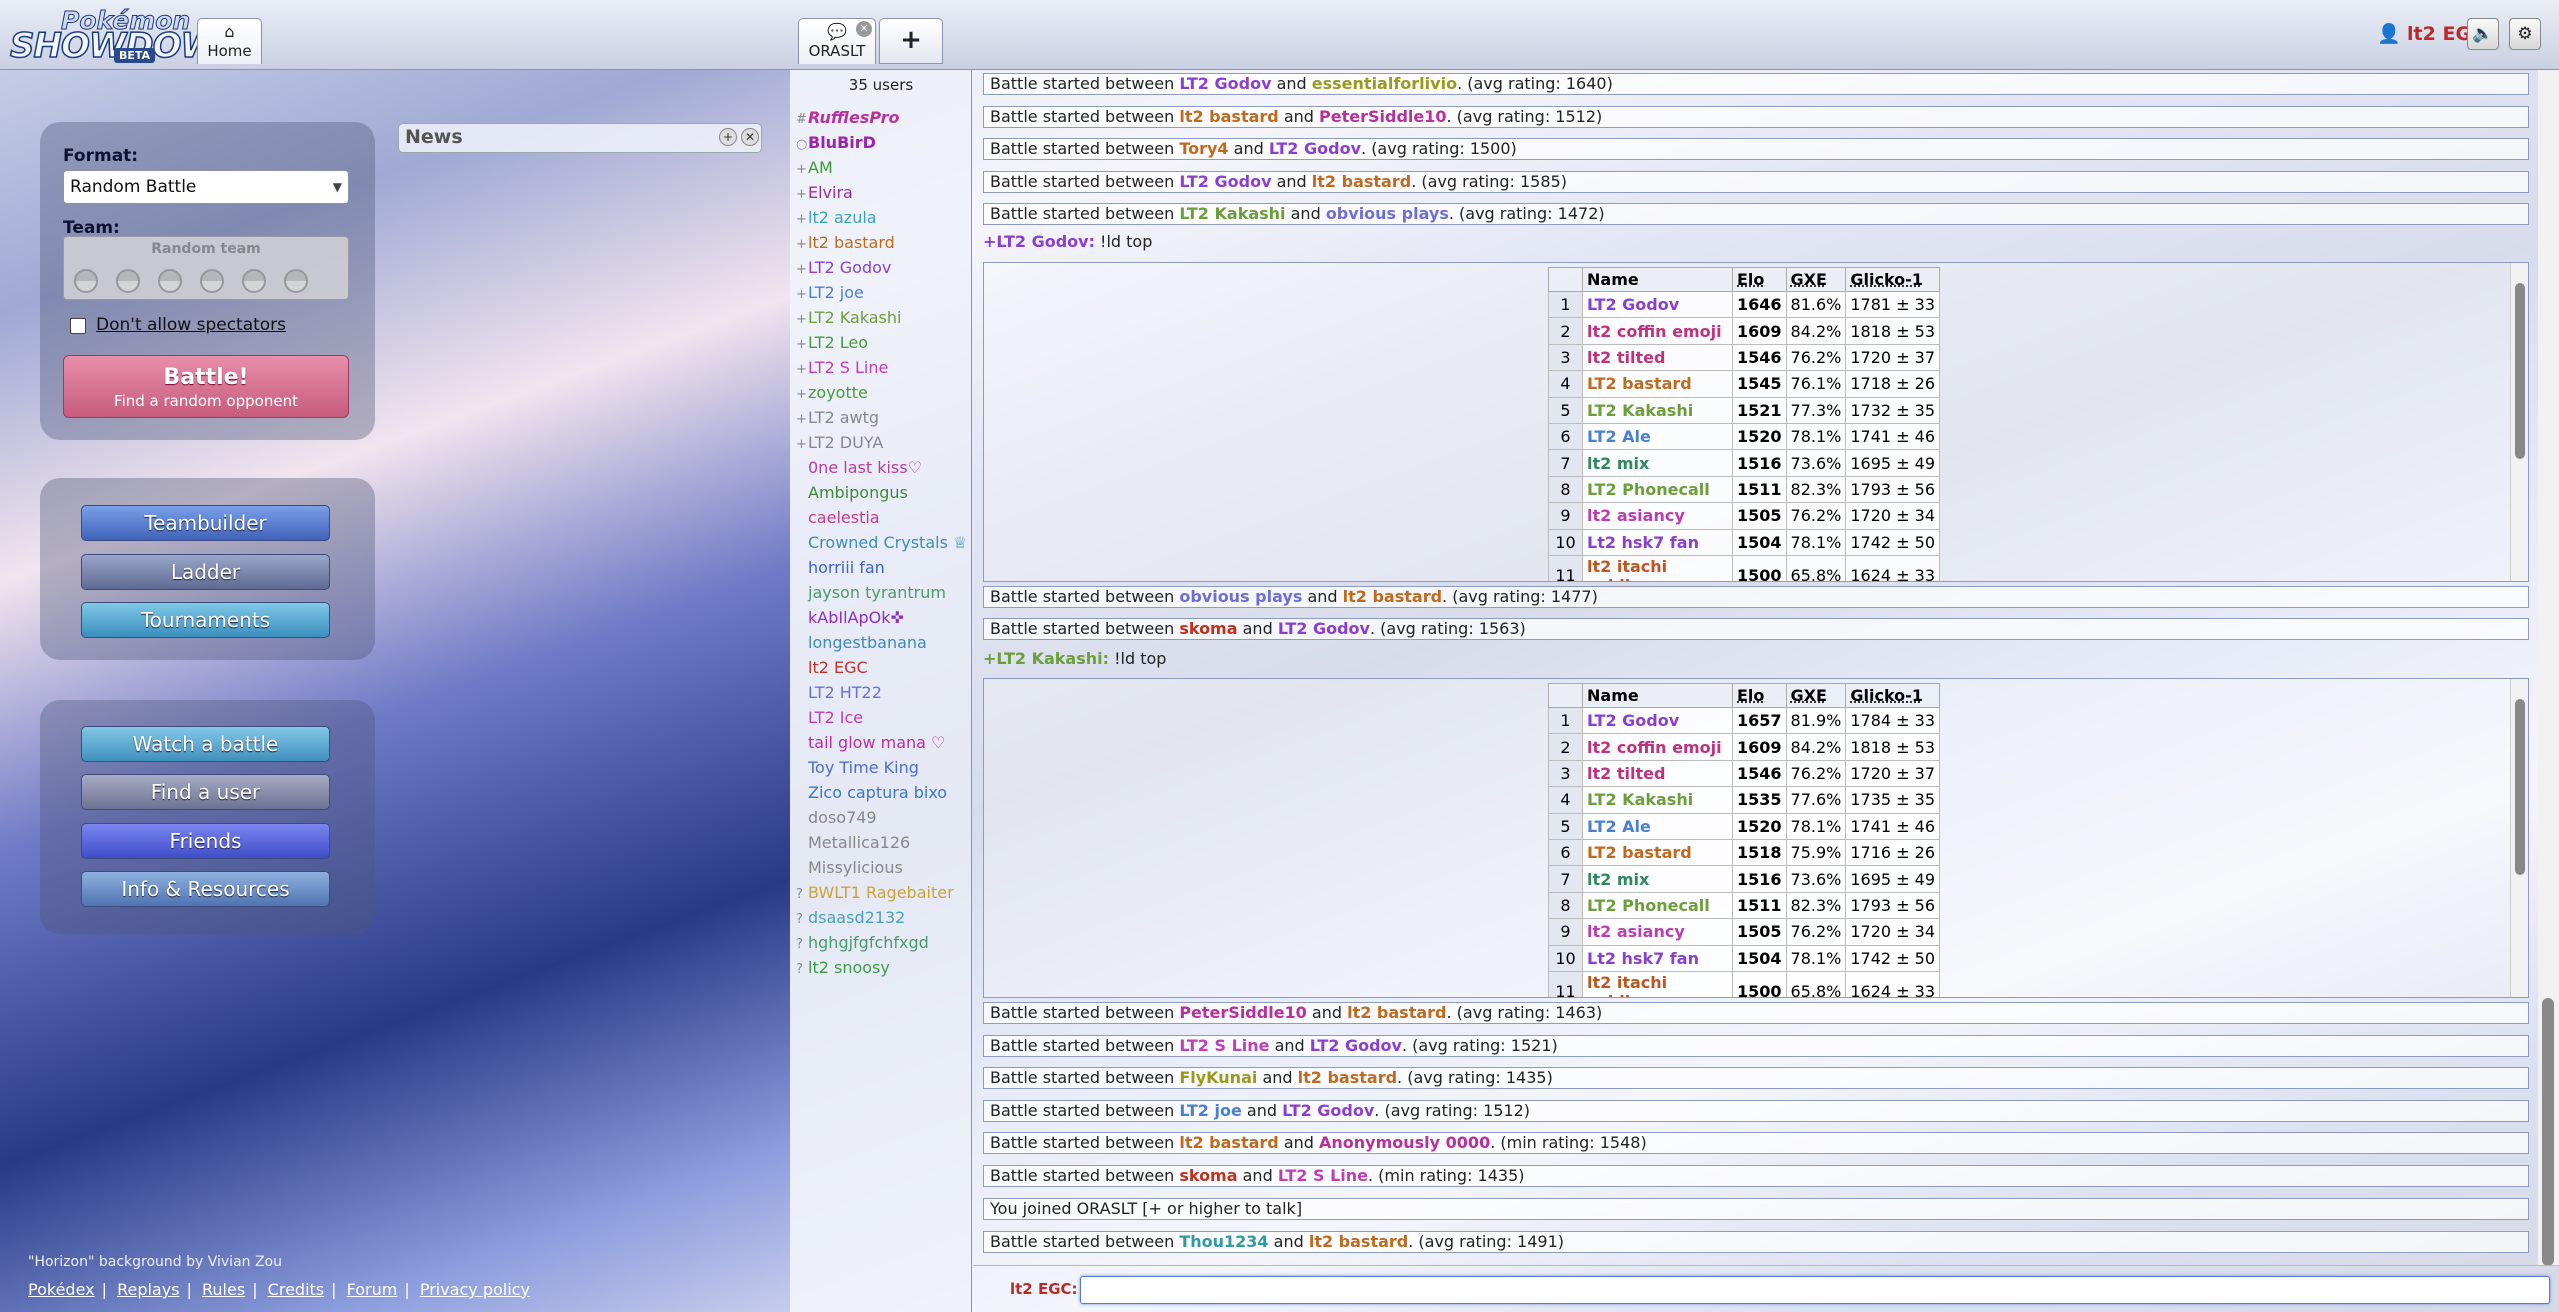  I want to click on user-list-item: jayson tyrantrum, so click(871, 593).